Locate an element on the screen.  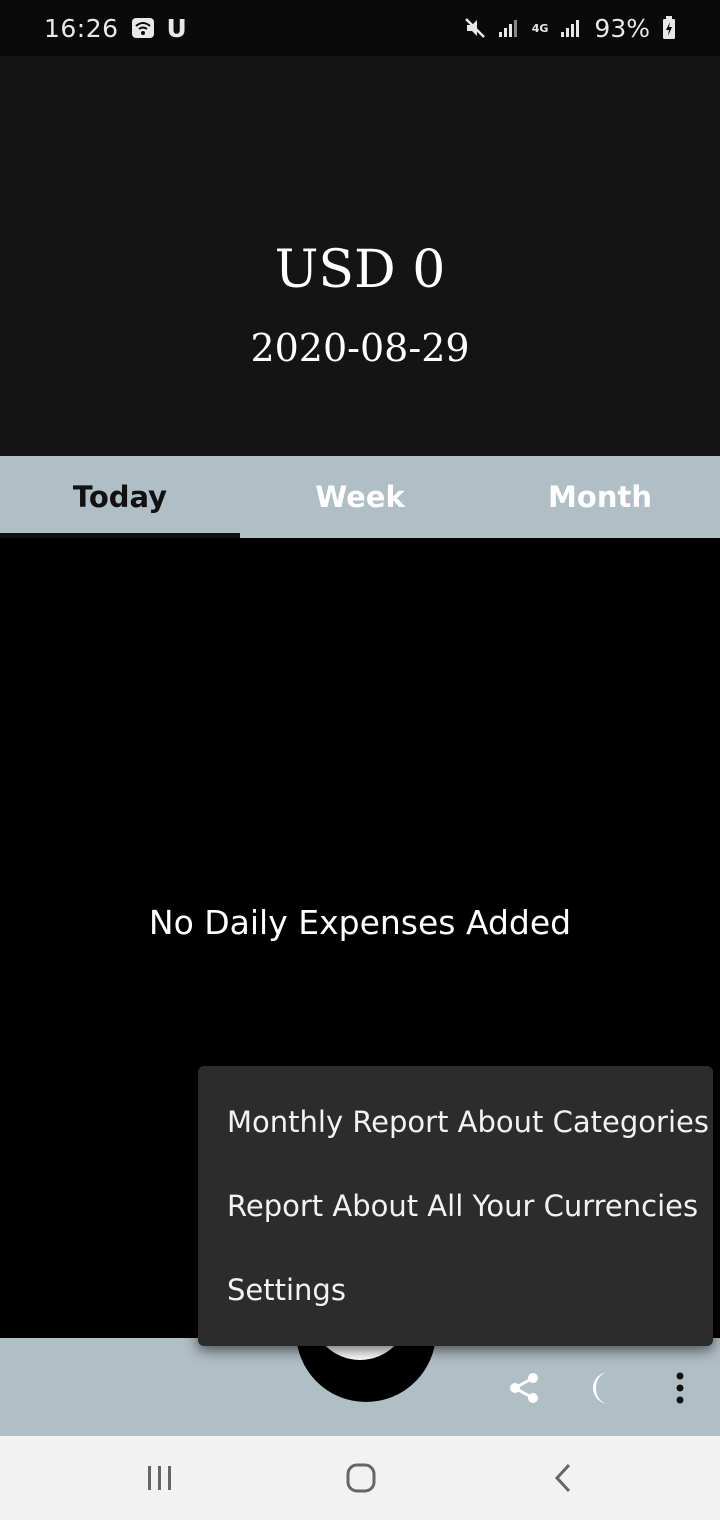
battery-icon is located at coordinates (669, 28).